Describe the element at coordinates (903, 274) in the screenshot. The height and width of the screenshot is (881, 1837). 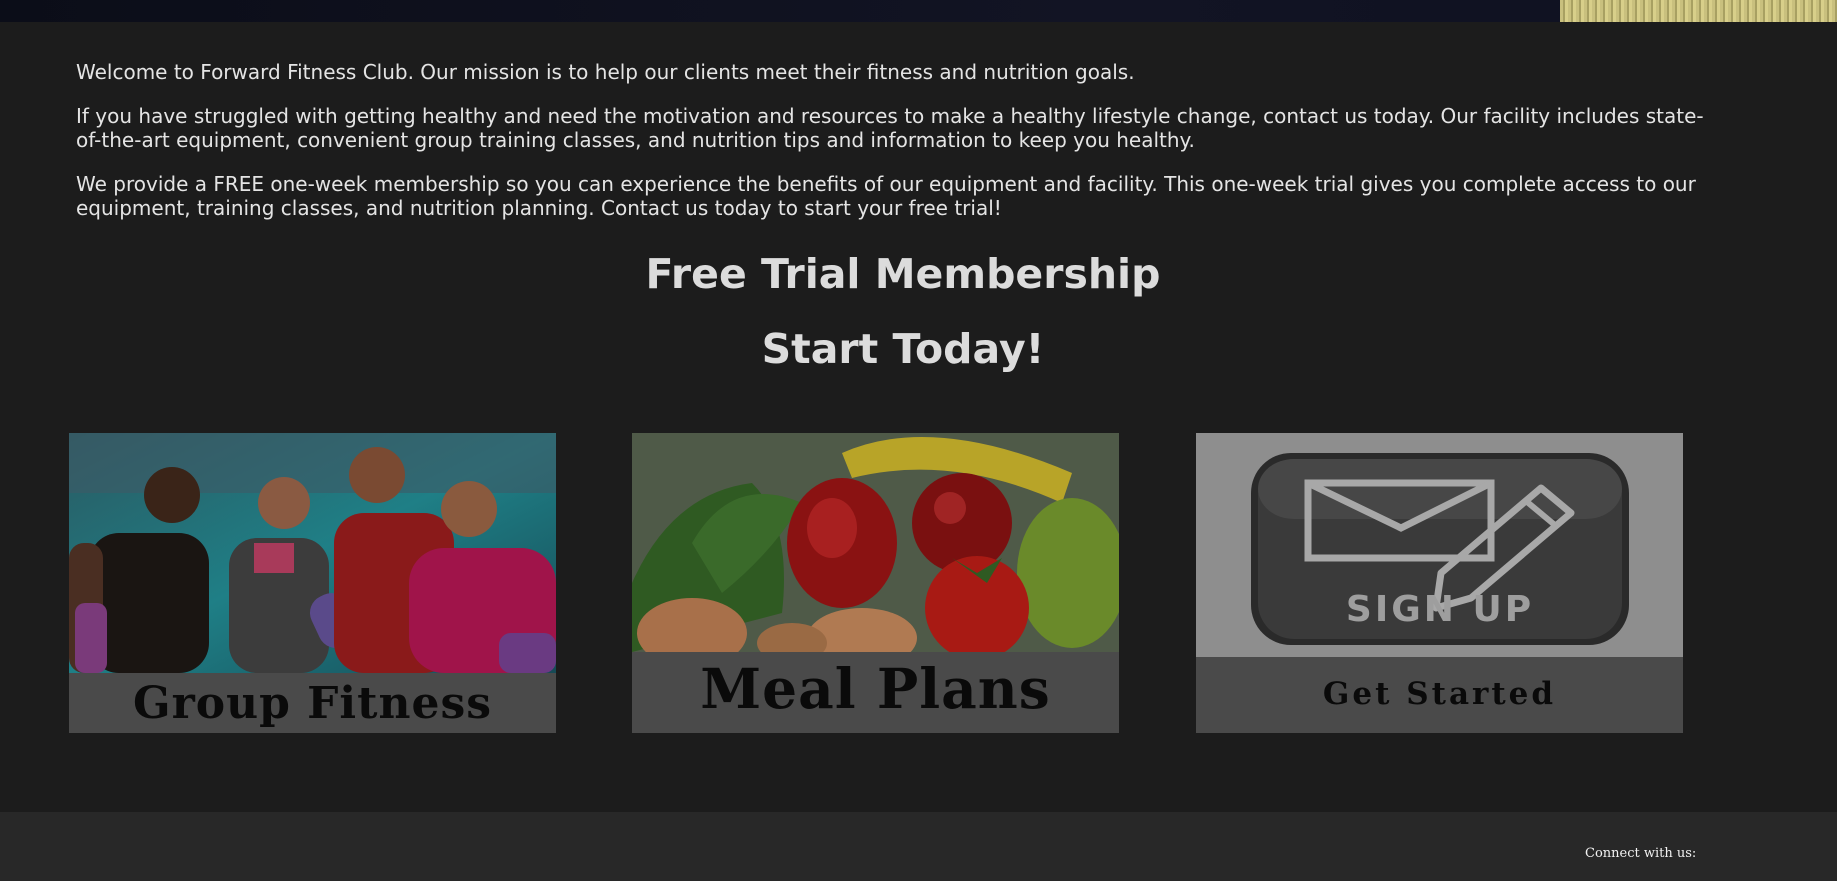
I see `free-trial-heading: Free Trial Membership` at that location.